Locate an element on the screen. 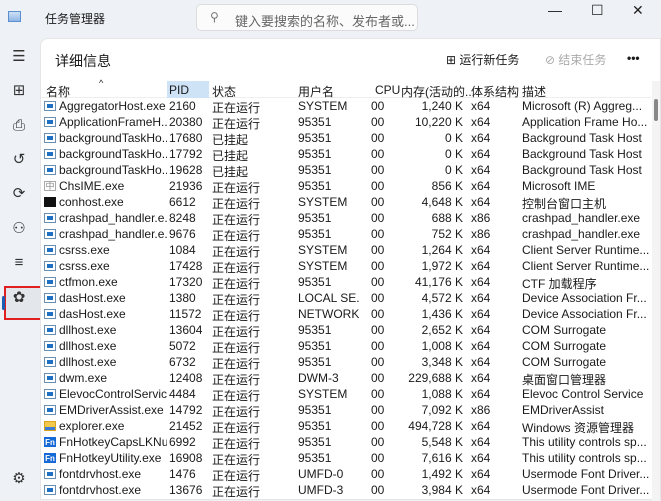 The width and height of the screenshot is (661, 501). app-history-icon: ↺ is located at coordinates (19, 160).